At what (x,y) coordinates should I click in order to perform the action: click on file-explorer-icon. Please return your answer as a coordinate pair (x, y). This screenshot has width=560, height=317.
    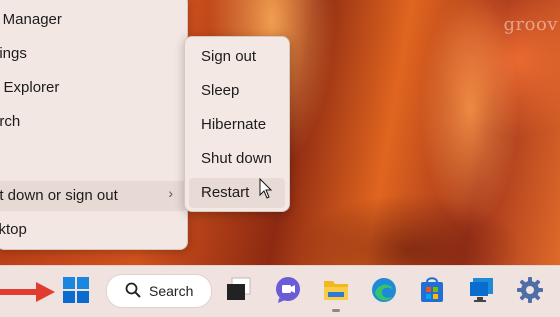
    Looking at the image, I should click on (336, 290).